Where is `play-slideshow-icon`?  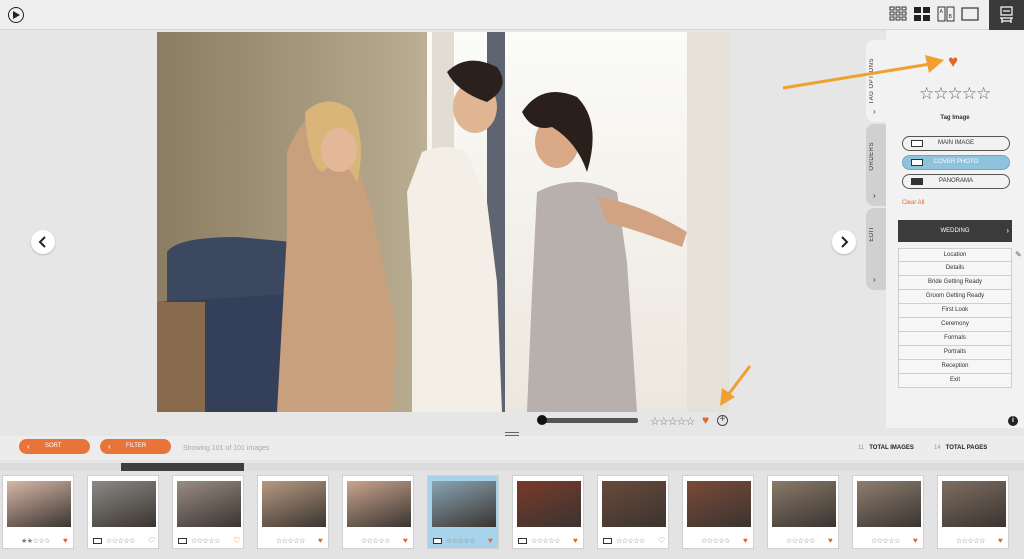
play-slideshow-icon is located at coordinates (16, 15).